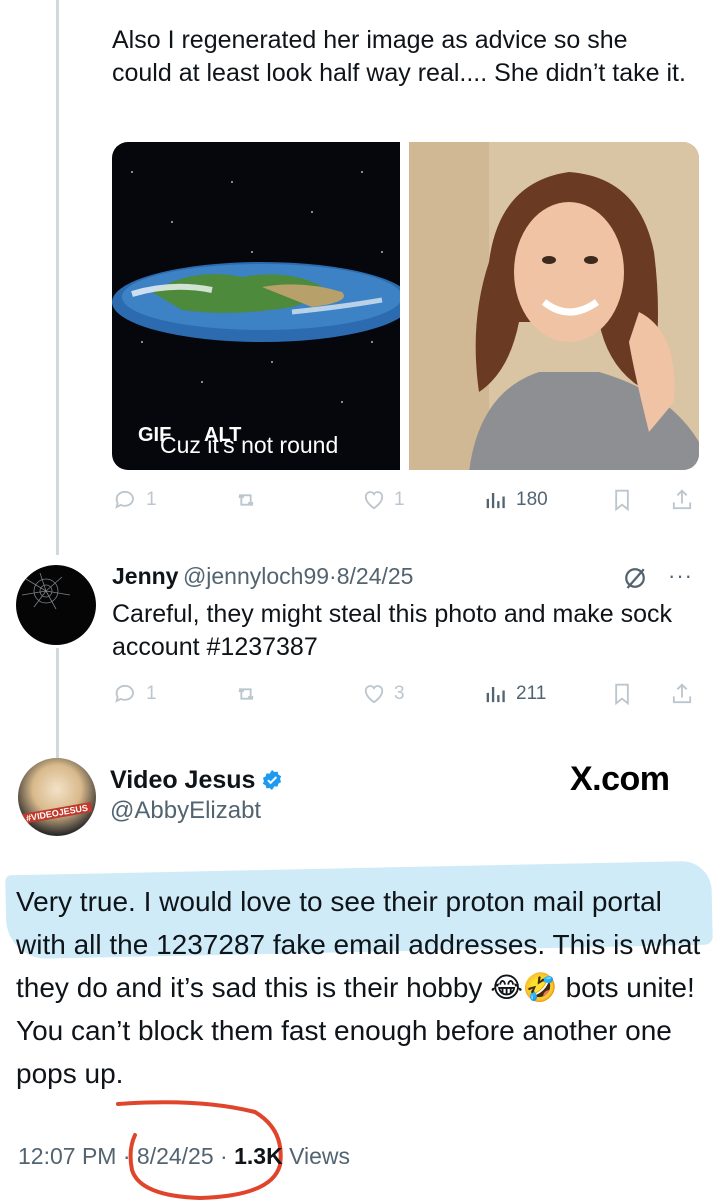  What do you see at coordinates (256, 576) in the screenshot?
I see `author-handle: @jennyloch99` at bounding box center [256, 576].